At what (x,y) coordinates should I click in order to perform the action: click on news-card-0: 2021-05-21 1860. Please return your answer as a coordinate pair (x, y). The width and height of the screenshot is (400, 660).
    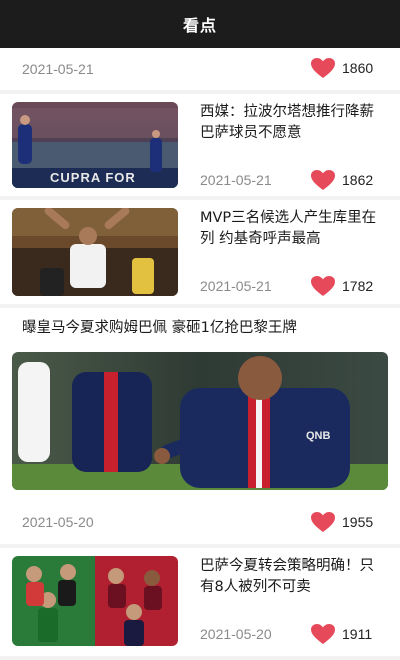
    Looking at the image, I should click on (200, 69).